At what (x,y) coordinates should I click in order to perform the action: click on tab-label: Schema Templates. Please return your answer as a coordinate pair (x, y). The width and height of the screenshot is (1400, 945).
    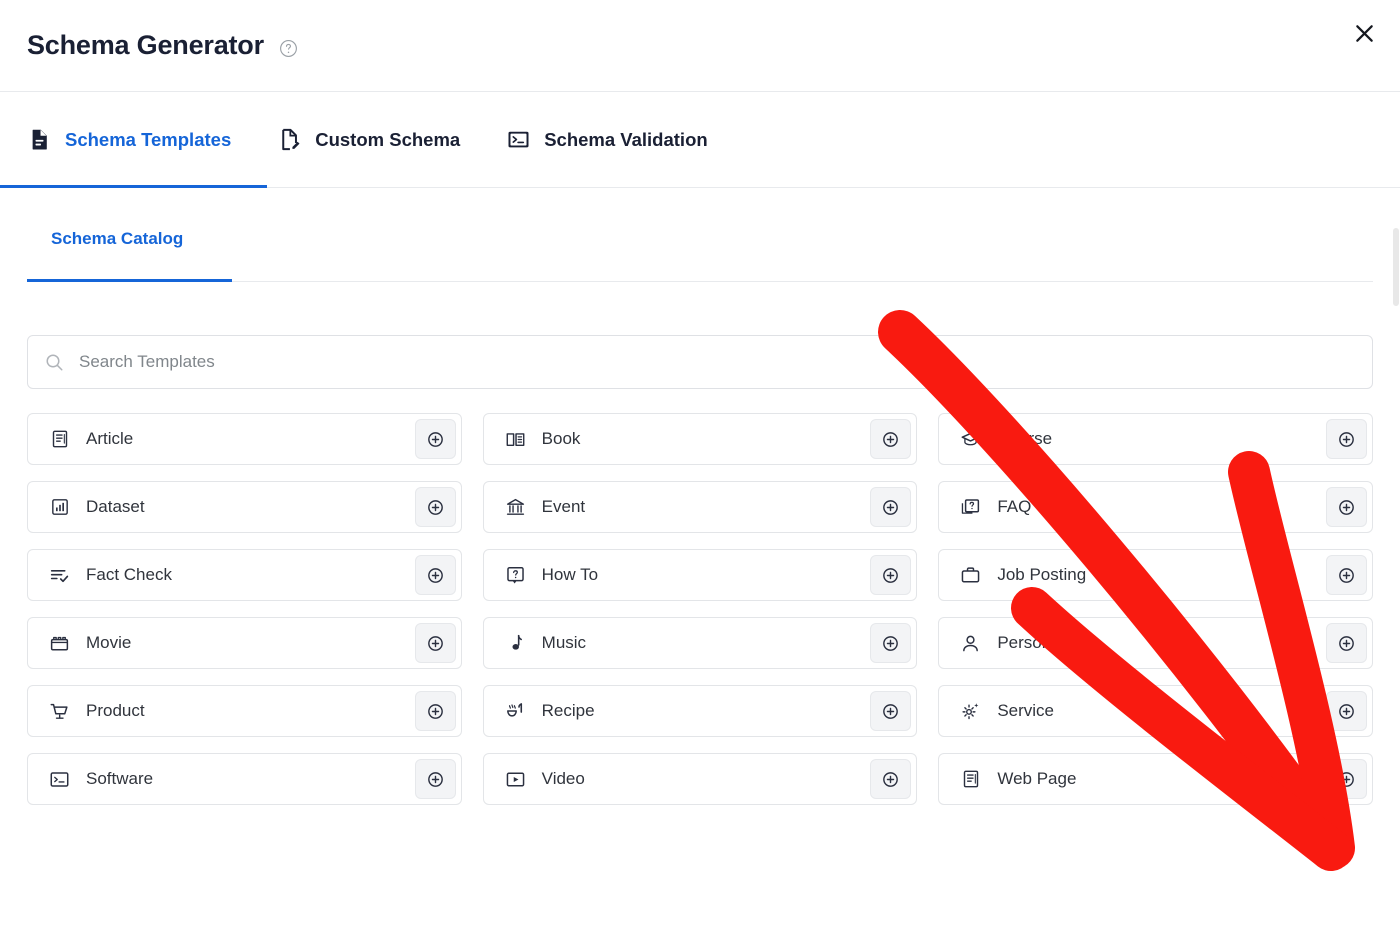
    Looking at the image, I should click on (148, 139).